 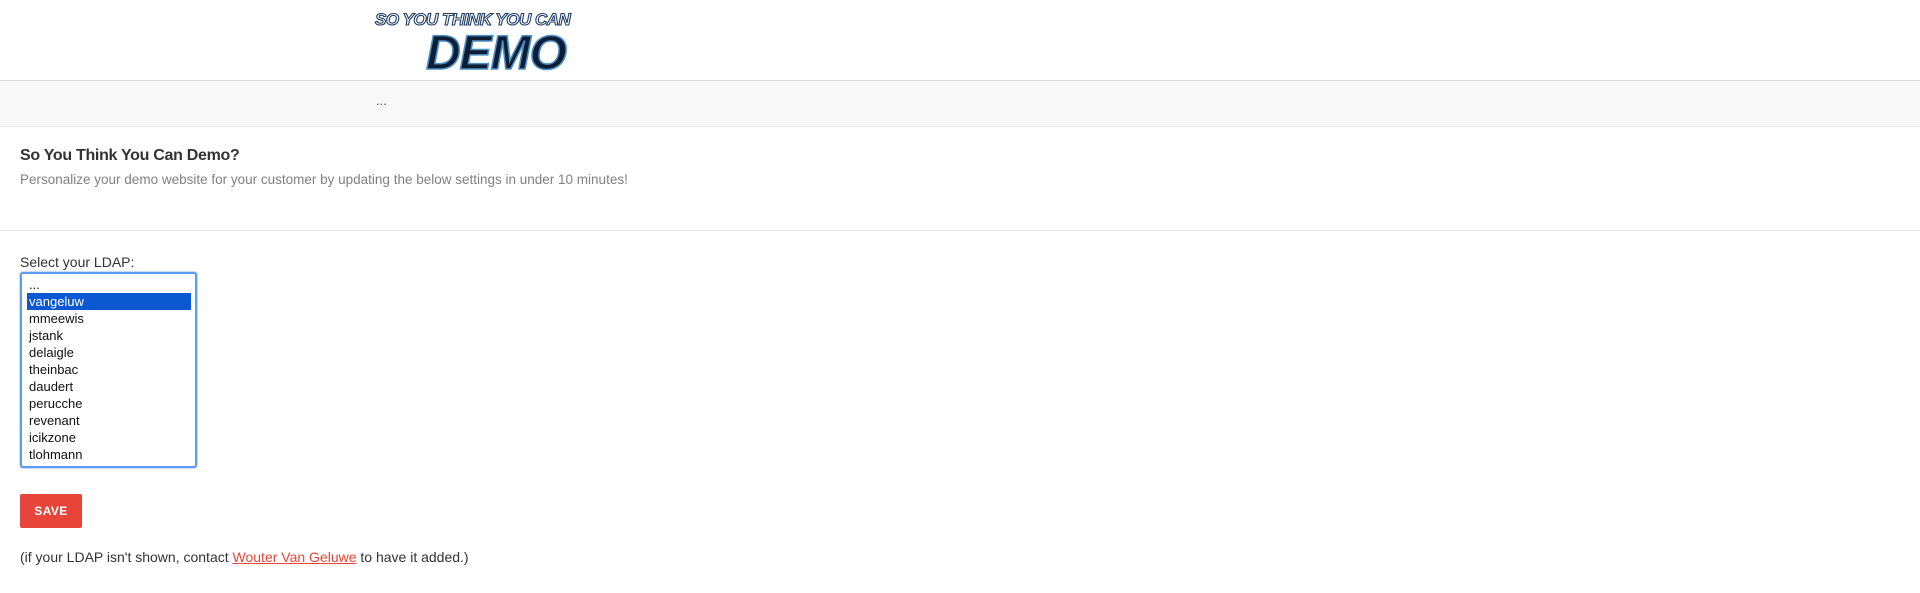 I want to click on ldap-option: tlohmann, so click(x=109, y=454).